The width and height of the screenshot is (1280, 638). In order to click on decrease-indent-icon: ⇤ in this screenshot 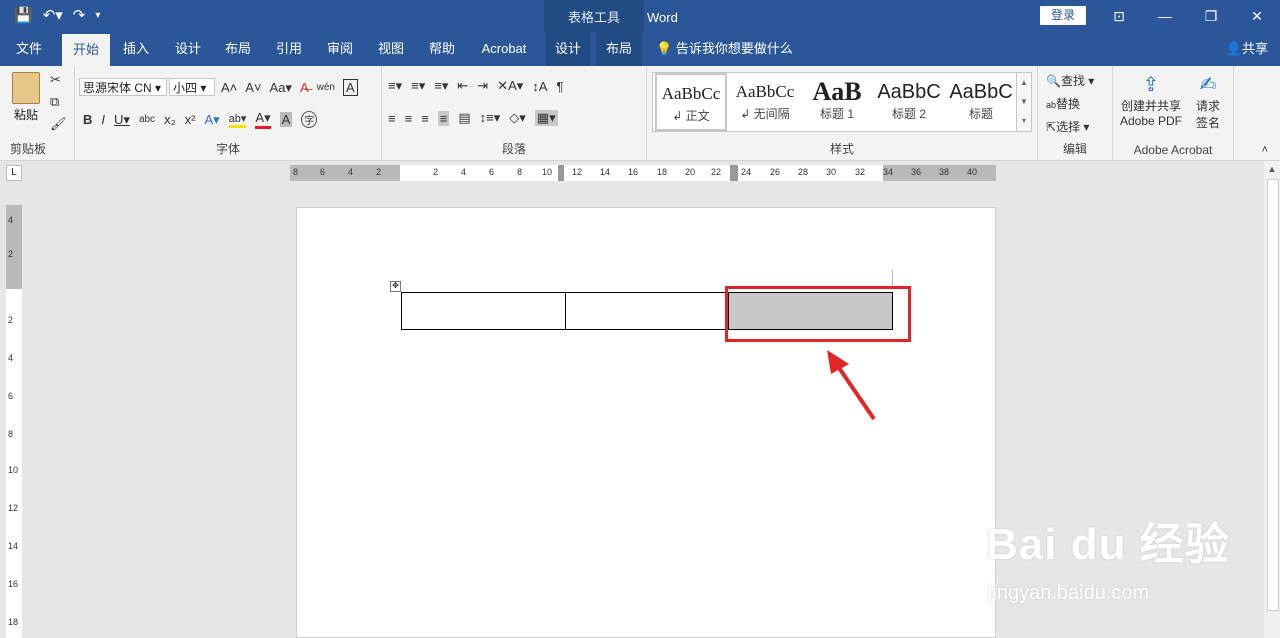, I will do `click(462, 86)`.